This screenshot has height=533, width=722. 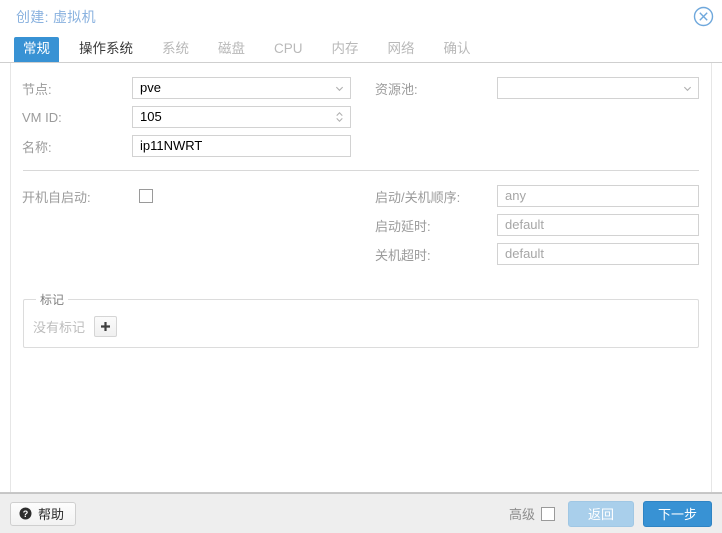 What do you see at coordinates (525, 253) in the screenshot?
I see `shutdown-timeout-placeholder: default` at bounding box center [525, 253].